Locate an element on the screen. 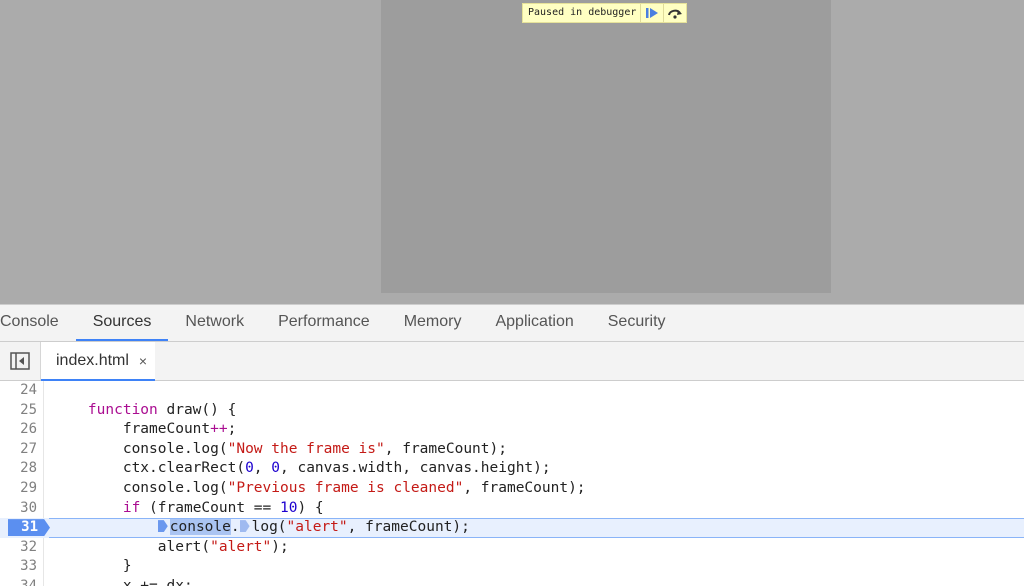 The width and height of the screenshot is (1024, 587). paused-in-debugger-overlay: Paused in debugger is located at coordinates (605, 13).